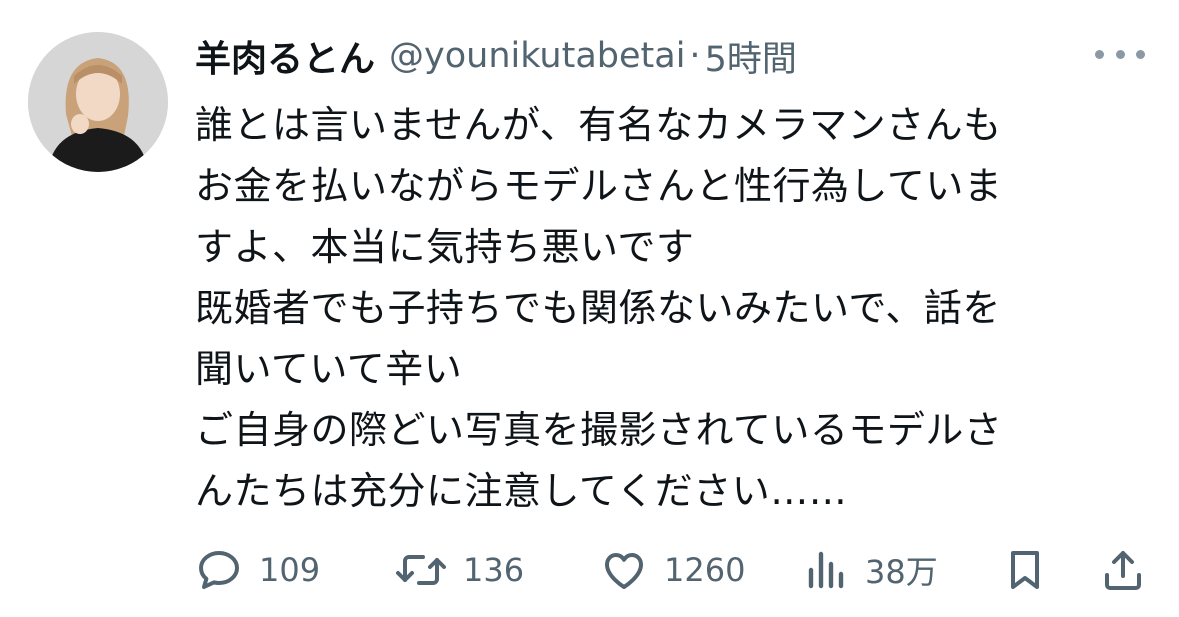 The image size is (1179, 617). I want to click on retweet-icon, so click(421, 570).